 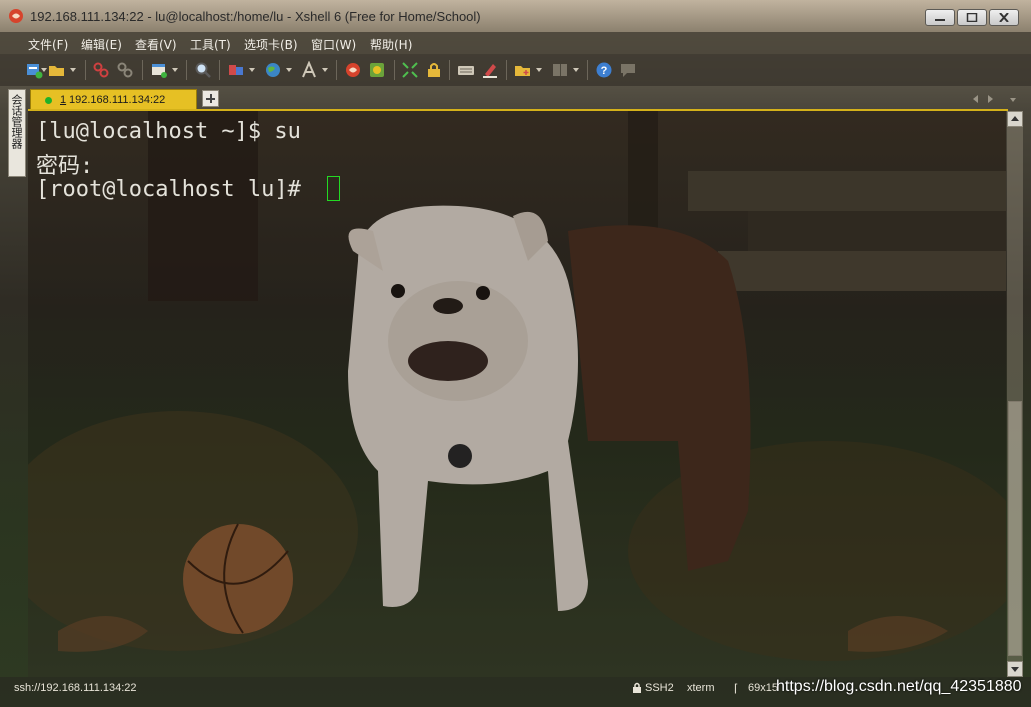 I want to click on maximize-button, so click(x=972, y=17).